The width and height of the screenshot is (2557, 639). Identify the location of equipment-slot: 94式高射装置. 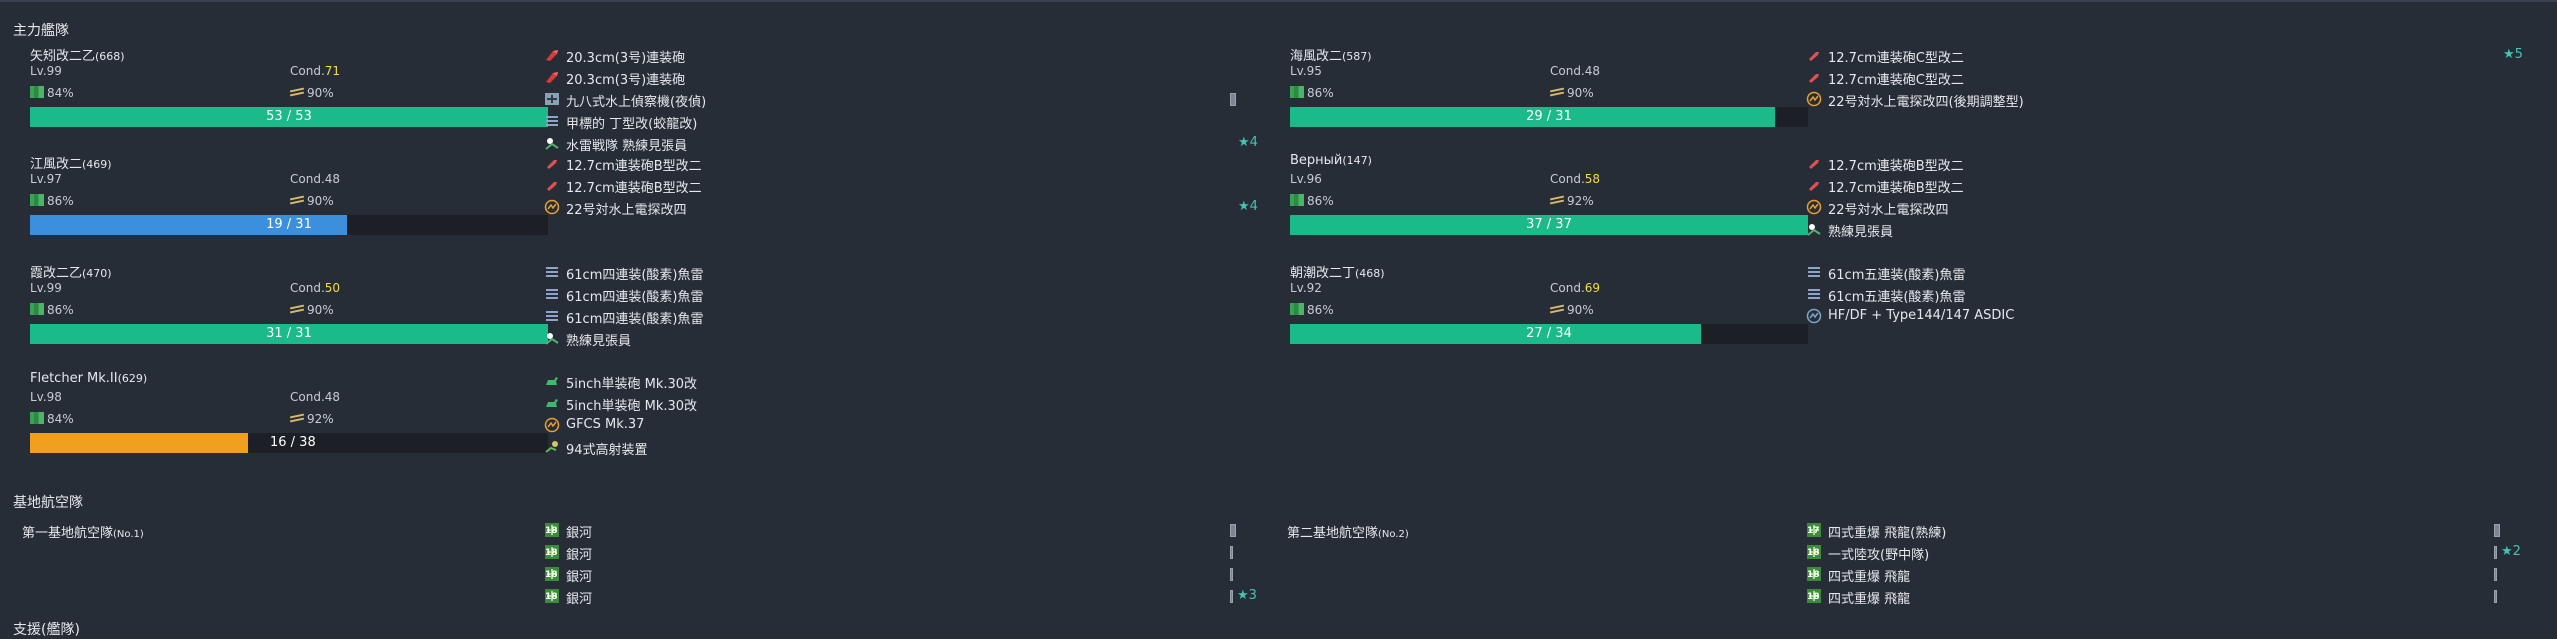
(904, 448).